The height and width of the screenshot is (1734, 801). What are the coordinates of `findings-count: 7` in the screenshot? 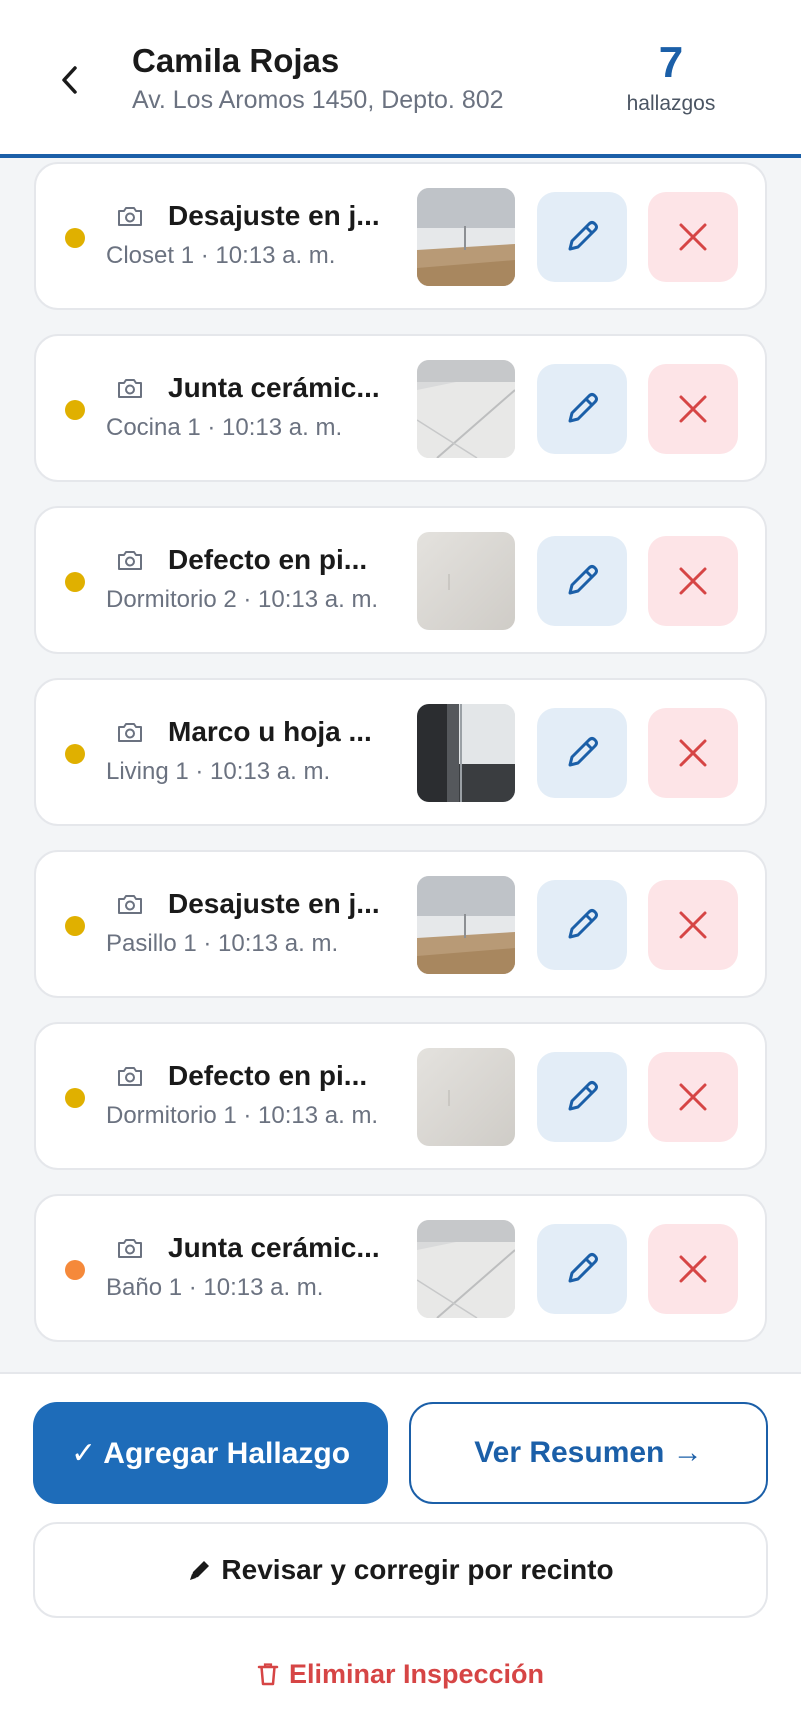 It's located at (671, 62).